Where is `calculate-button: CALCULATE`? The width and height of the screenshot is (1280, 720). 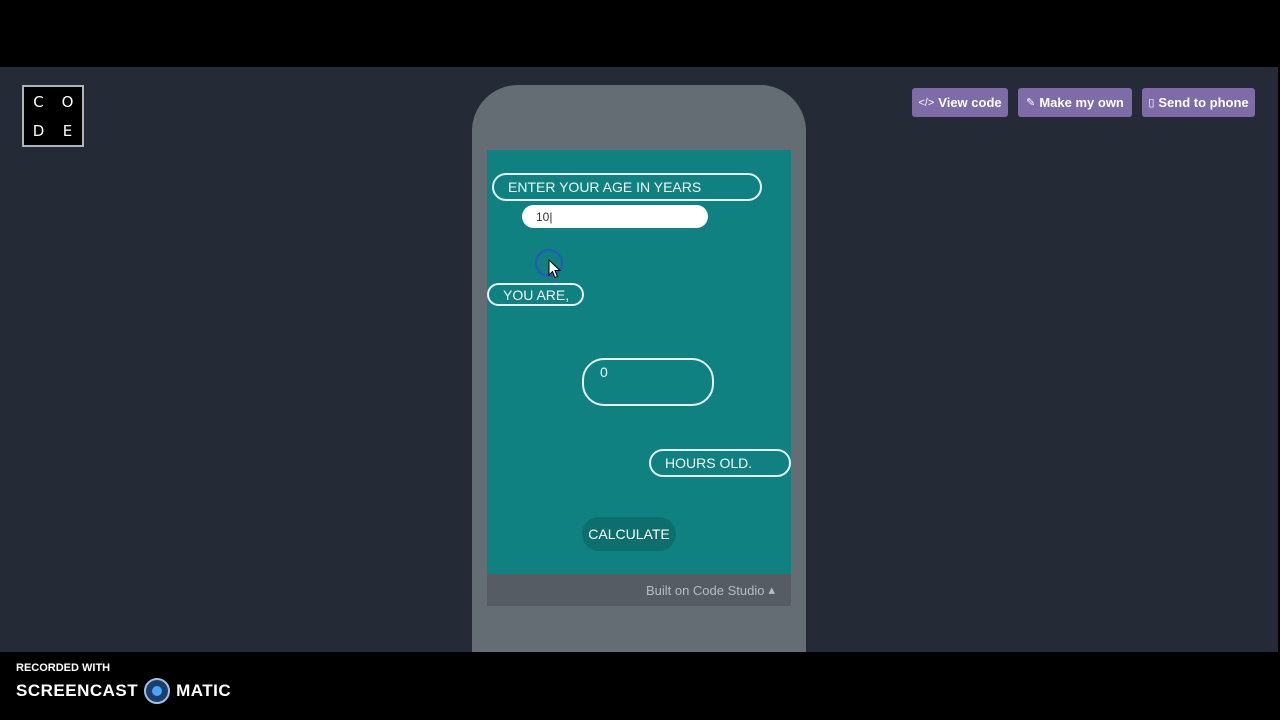 calculate-button: CALCULATE is located at coordinates (629, 534).